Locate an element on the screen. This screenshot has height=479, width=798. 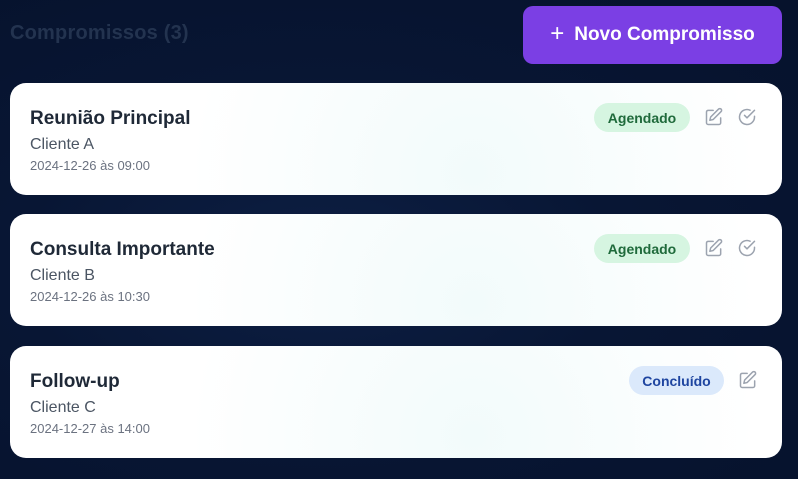
plus-icon: + is located at coordinates (557, 33).